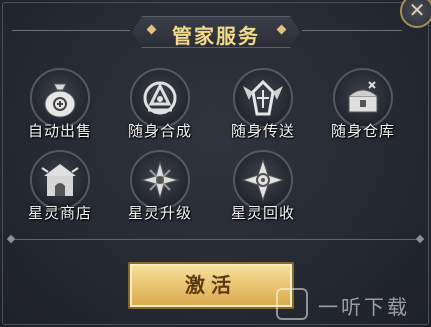  I want to click on winged-portal-icon, so click(263, 98).